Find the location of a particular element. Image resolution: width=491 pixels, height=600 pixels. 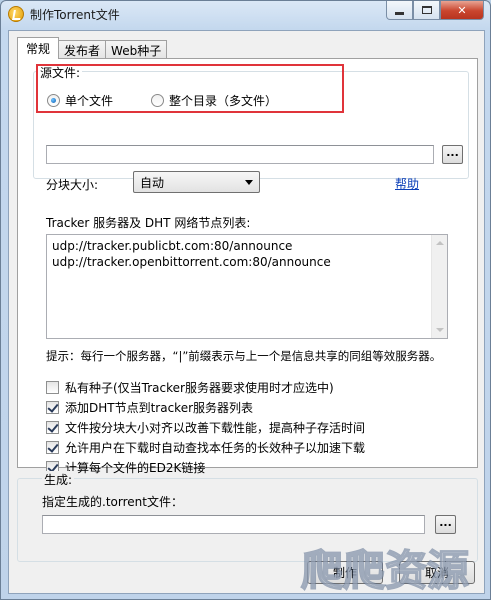

tab-web-seeds: Web种子 is located at coordinates (136, 49).